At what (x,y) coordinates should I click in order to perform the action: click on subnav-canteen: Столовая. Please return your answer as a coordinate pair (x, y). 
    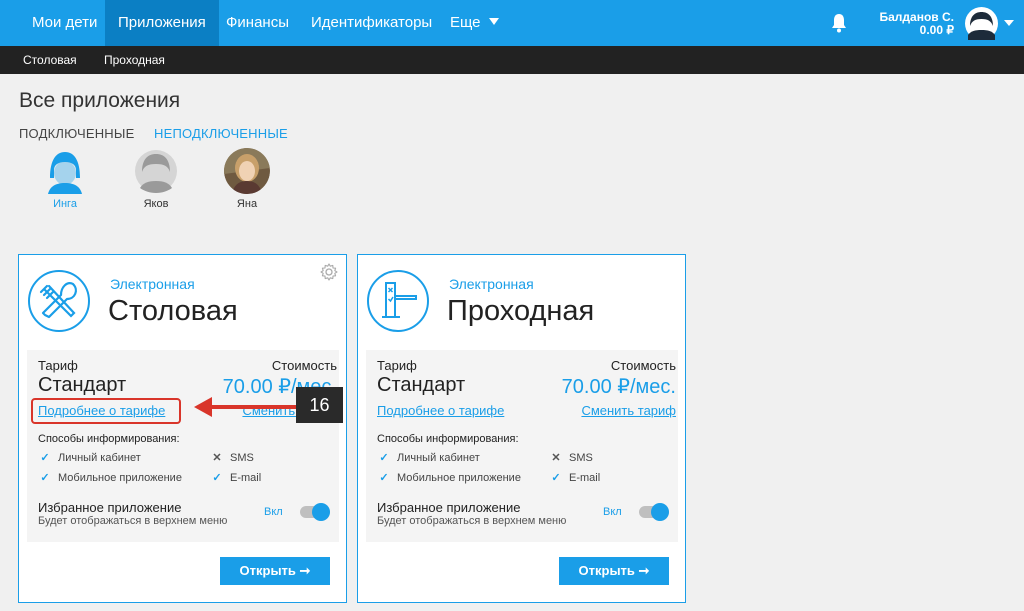
    Looking at the image, I should click on (50, 60).